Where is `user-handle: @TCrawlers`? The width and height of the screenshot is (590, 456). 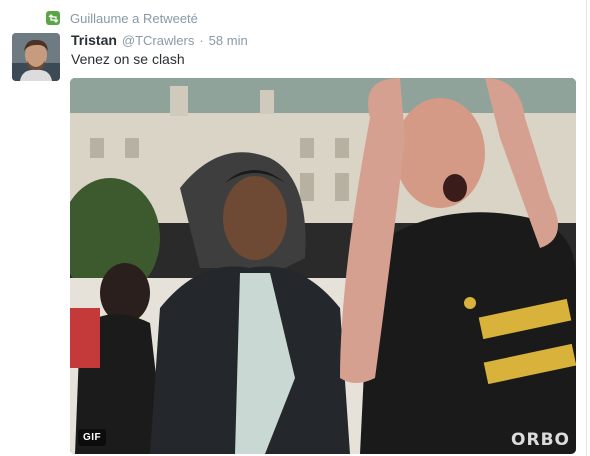
user-handle: @TCrawlers is located at coordinates (158, 40).